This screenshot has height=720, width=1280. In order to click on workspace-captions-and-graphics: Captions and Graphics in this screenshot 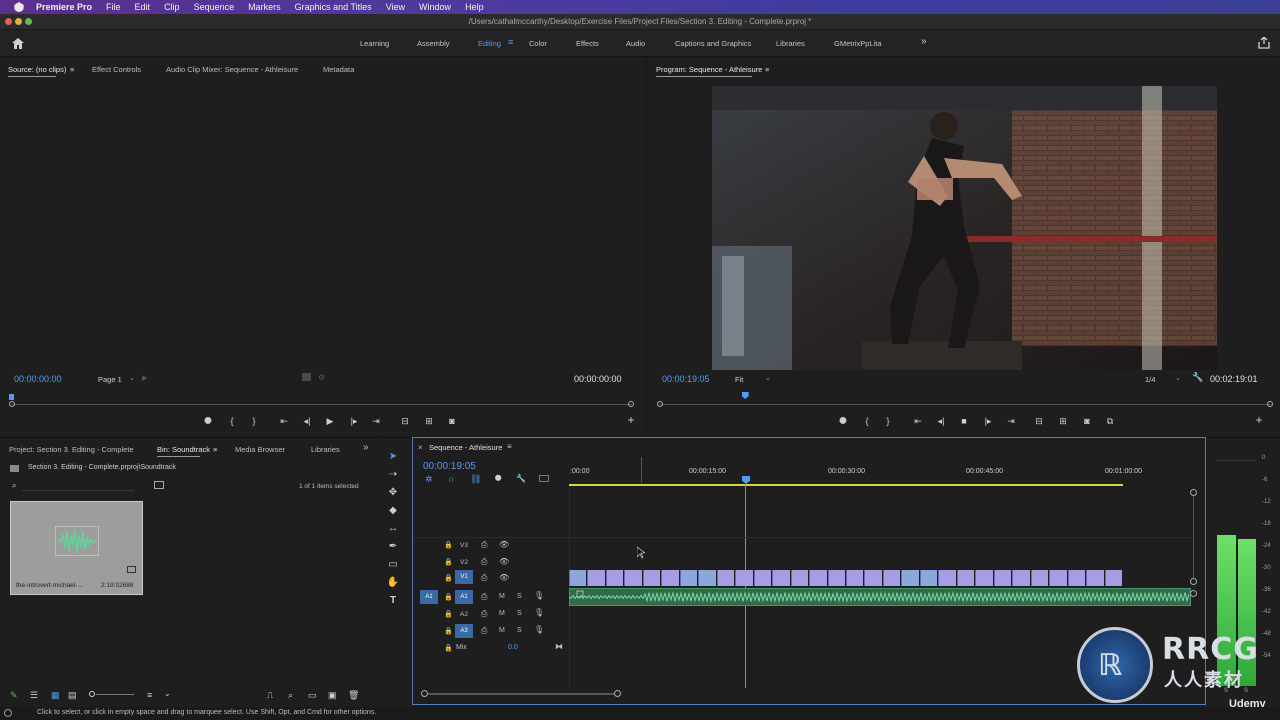, I will do `click(713, 43)`.